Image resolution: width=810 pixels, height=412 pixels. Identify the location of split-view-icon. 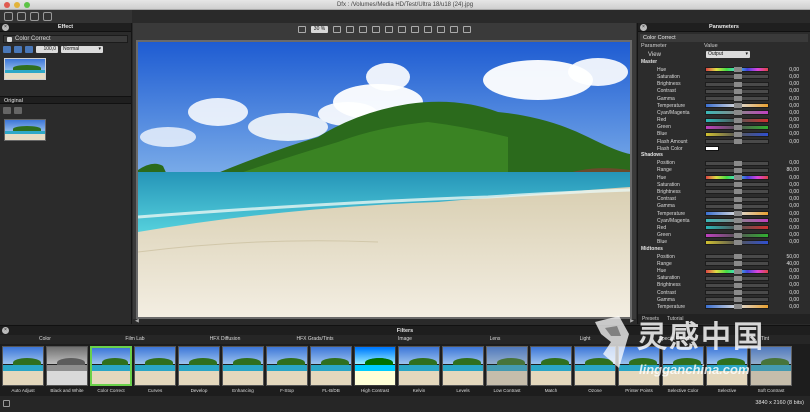
(389, 29).